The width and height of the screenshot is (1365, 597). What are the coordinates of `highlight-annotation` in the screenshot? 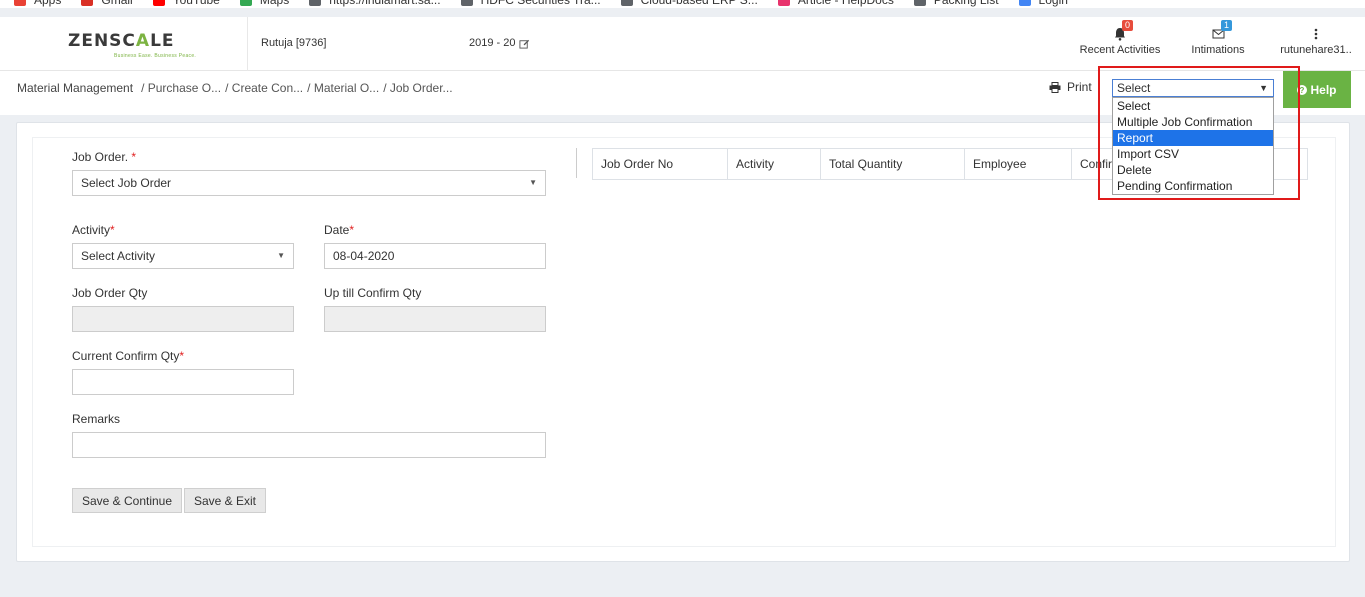 It's located at (1199, 133).